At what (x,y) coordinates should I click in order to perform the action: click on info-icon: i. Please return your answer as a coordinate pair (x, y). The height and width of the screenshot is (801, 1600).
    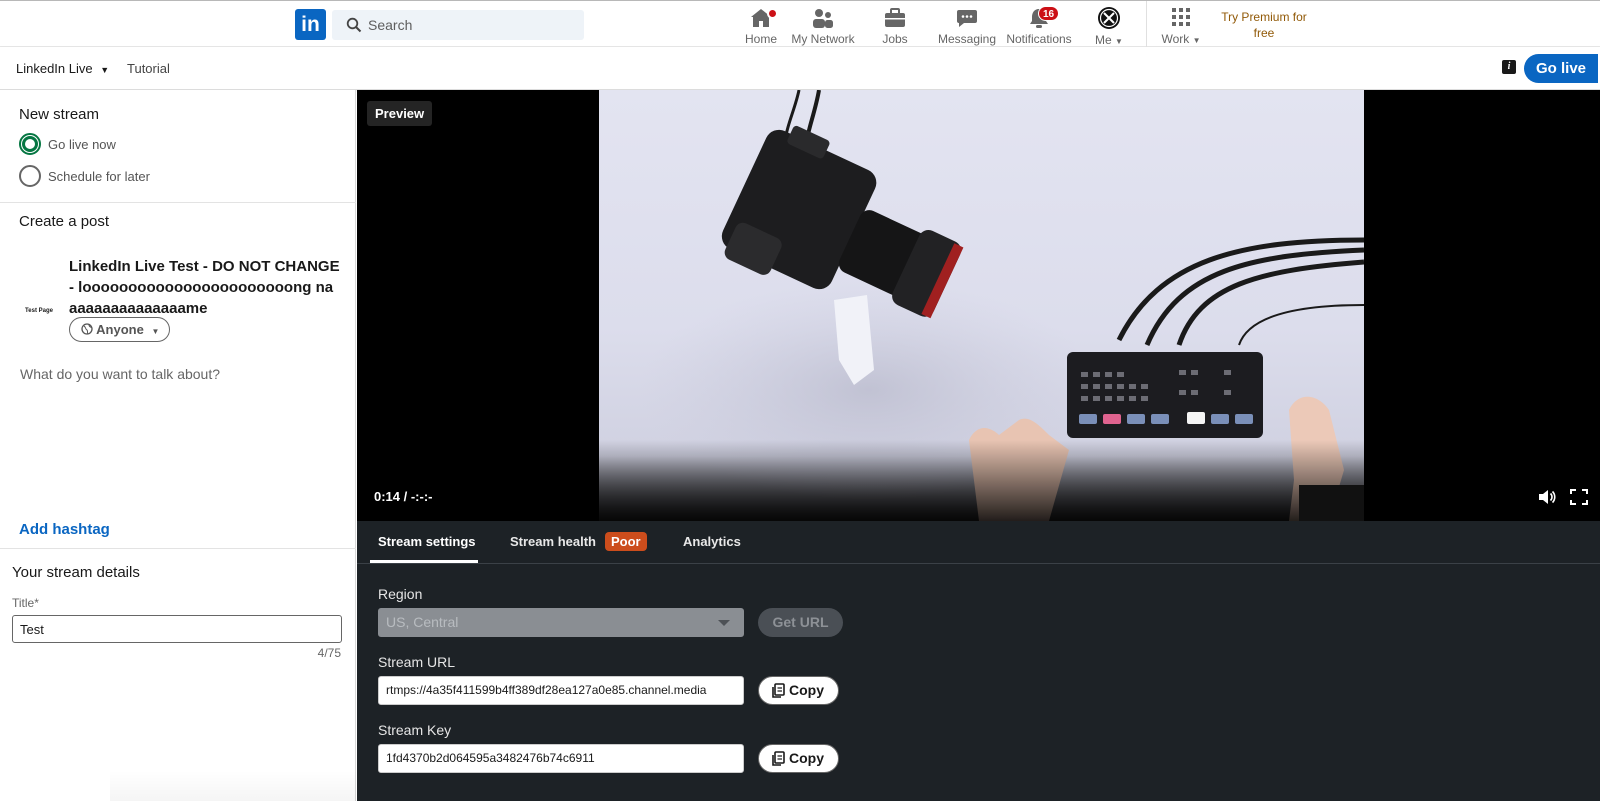
    Looking at the image, I should click on (1509, 67).